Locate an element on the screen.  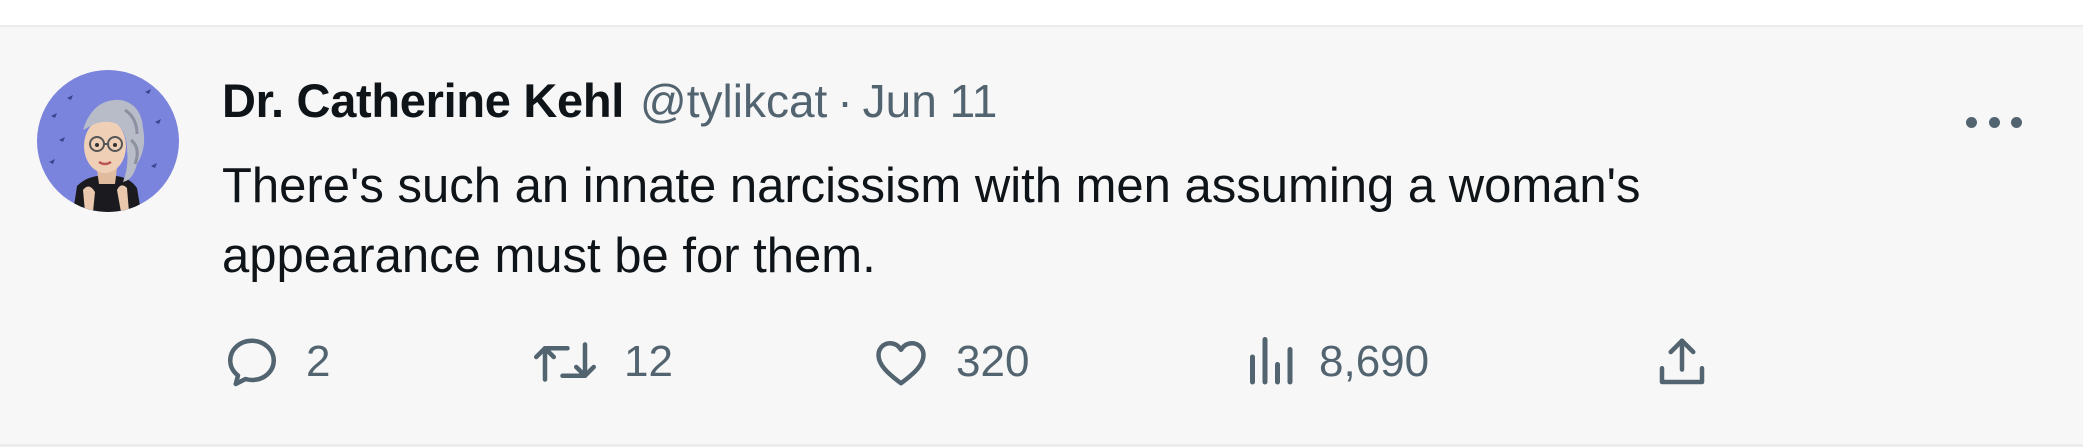
user-handle: @tylikcat is located at coordinates (733, 101).